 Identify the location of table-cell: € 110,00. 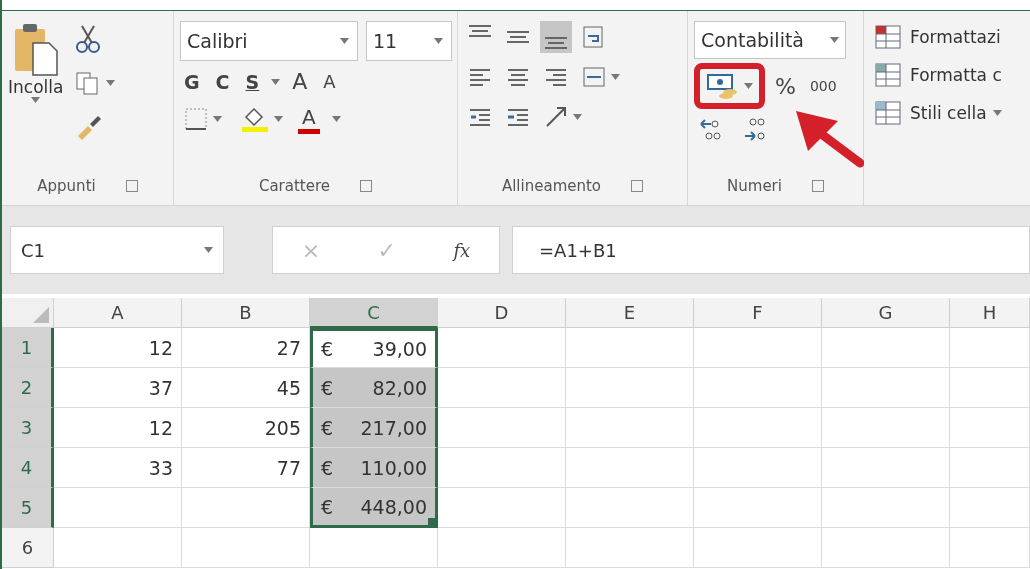
(374, 468).